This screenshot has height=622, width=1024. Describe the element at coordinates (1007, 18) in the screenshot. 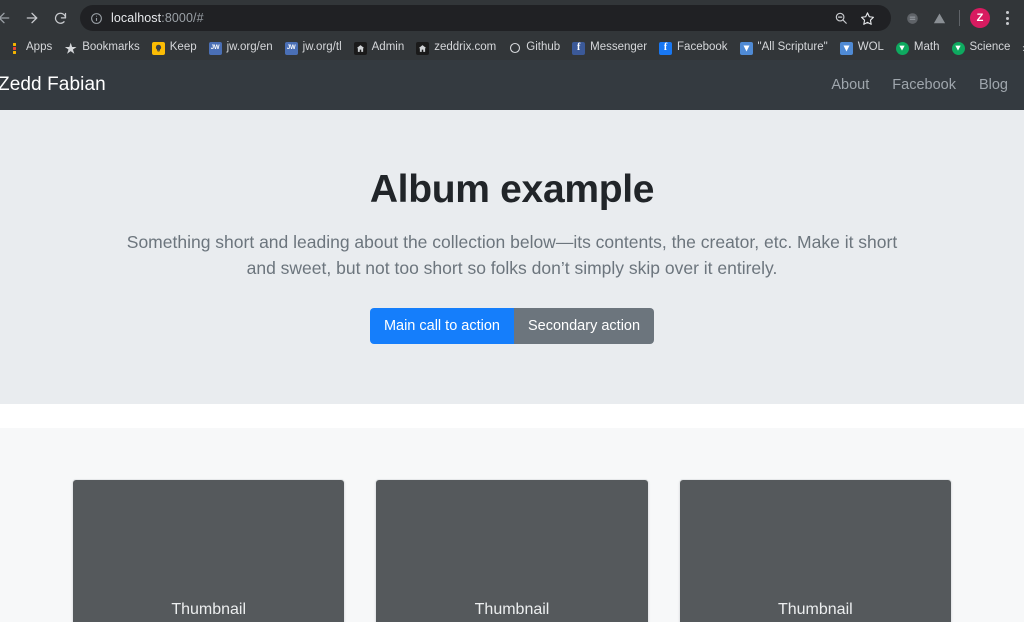

I see `kebab-menu-icon` at that location.